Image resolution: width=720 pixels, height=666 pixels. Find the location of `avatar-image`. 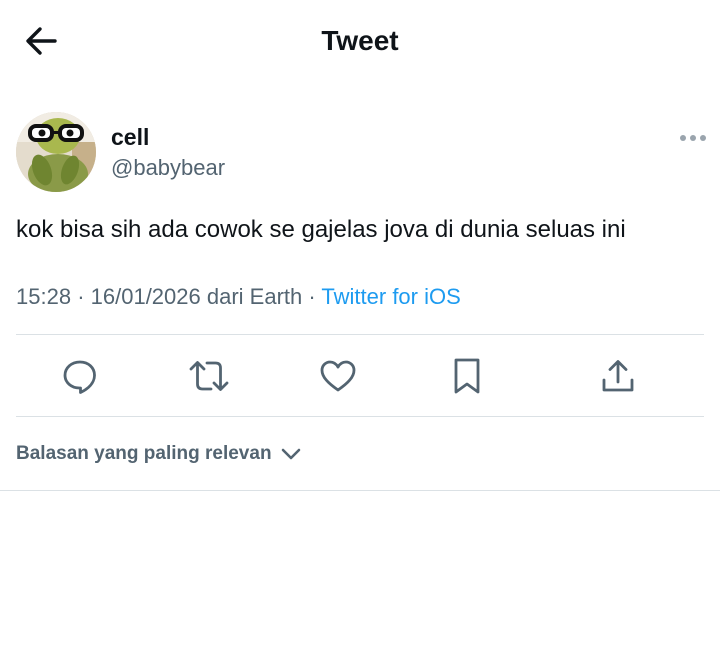

avatar-image is located at coordinates (56, 152).